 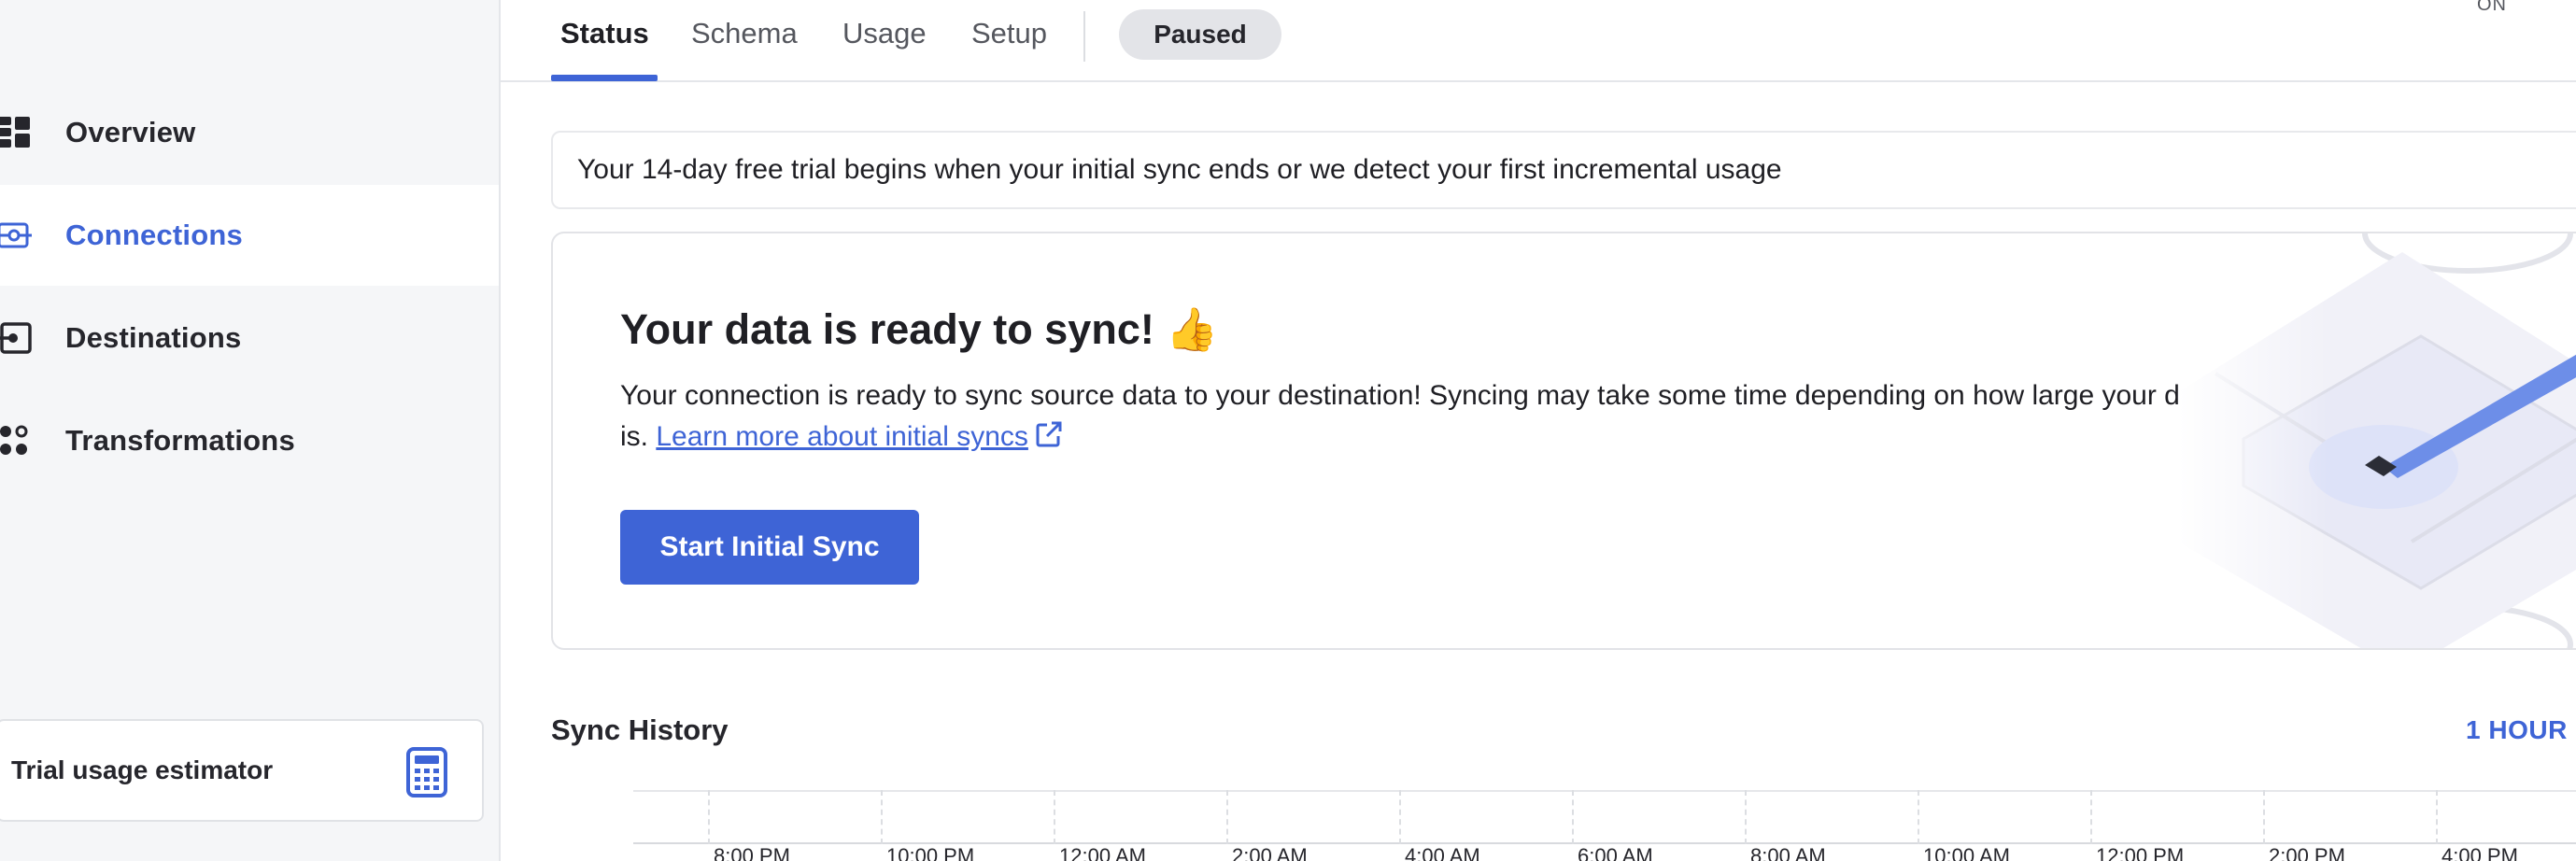 What do you see at coordinates (142, 769) in the screenshot?
I see `estimator-label: Trial usage estimator` at bounding box center [142, 769].